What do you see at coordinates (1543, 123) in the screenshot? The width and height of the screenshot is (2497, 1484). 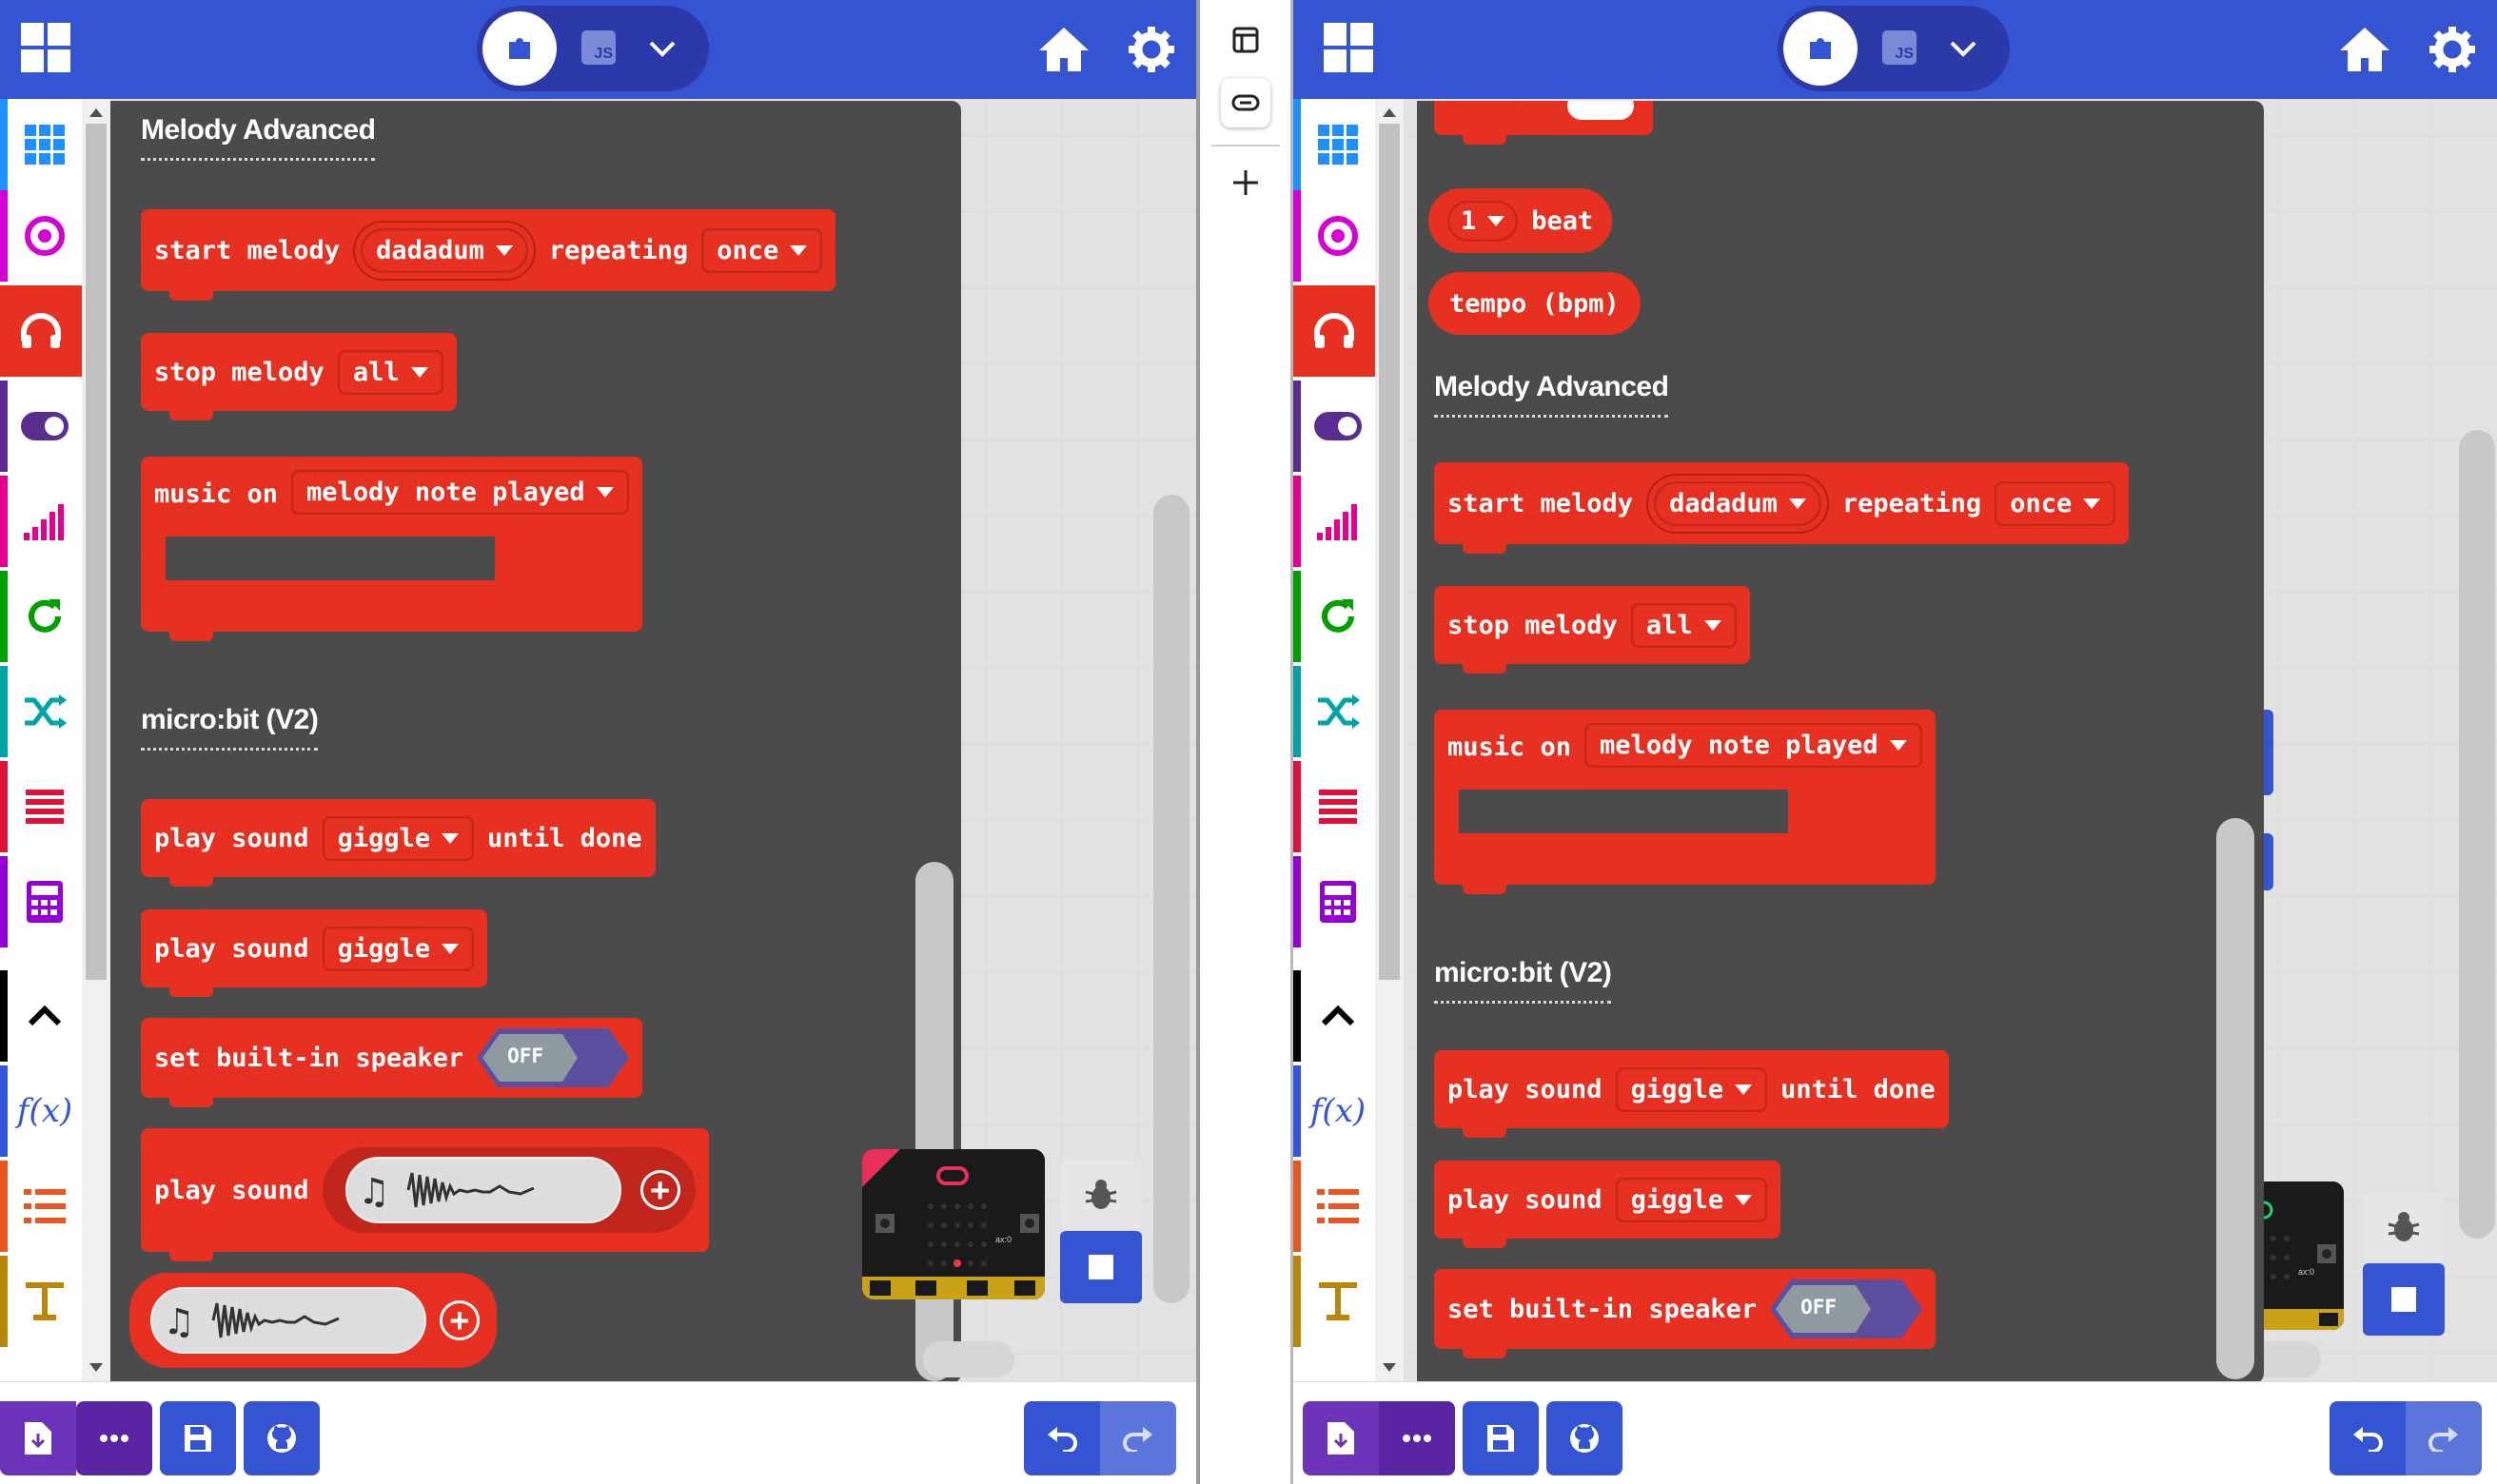 I see `partial-block` at bounding box center [1543, 123].